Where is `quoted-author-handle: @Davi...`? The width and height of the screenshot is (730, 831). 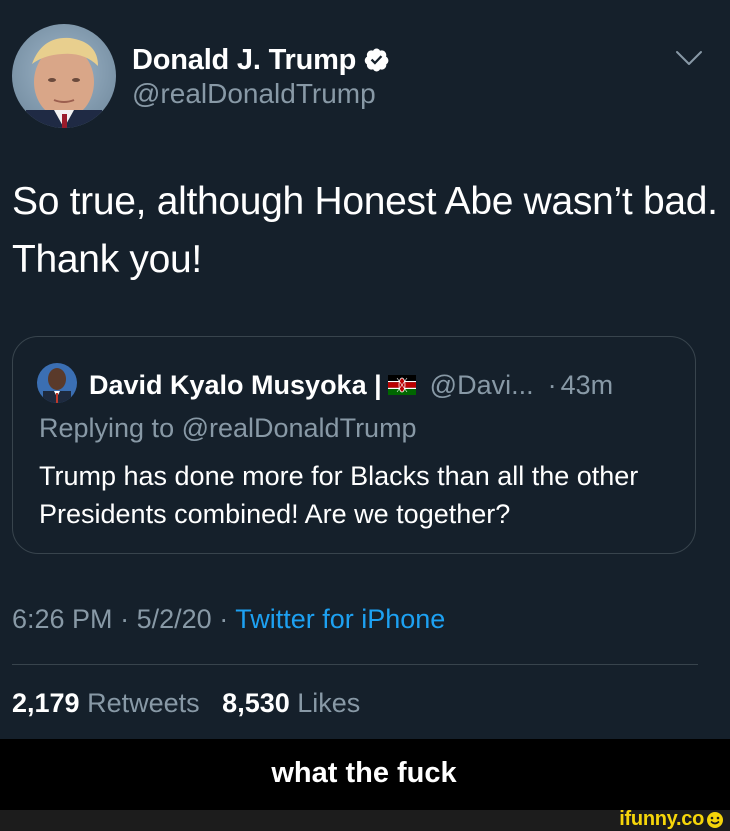
quoted-author-handle: @Davi... is located at coordinates (482, 385).